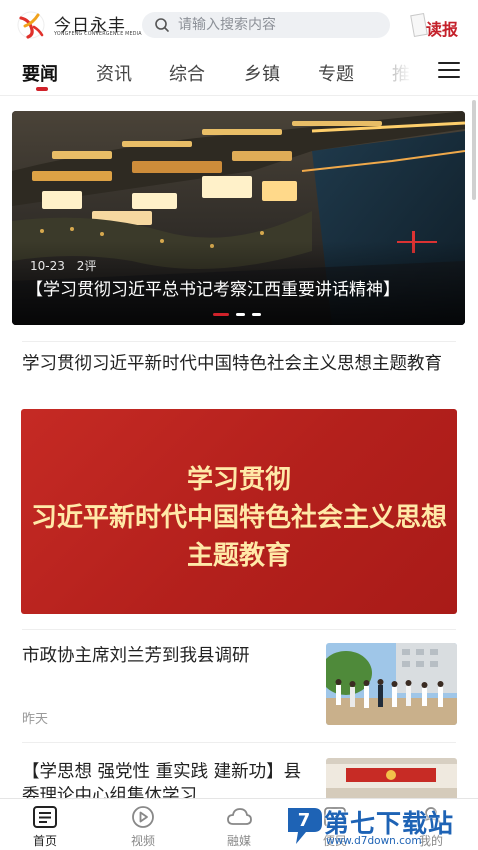  I want to click on tab-xiangzhen: 乡镇, so click(262, 73).